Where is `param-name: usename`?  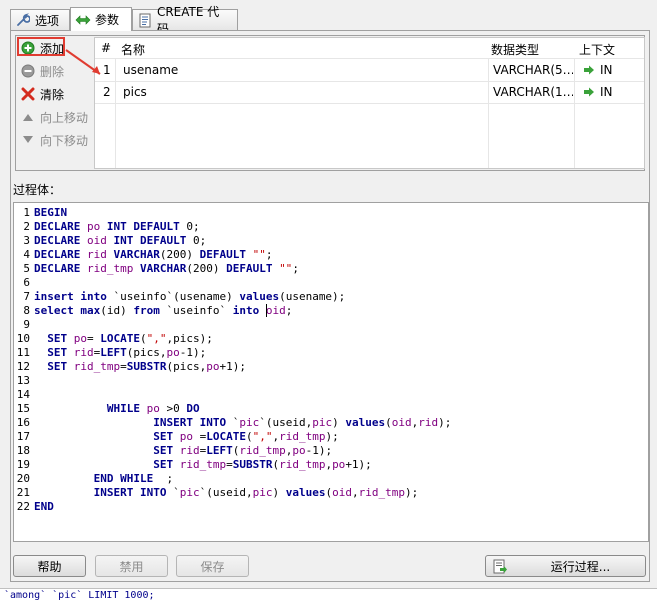 param-name: usename is located at coordinates (150, 70).